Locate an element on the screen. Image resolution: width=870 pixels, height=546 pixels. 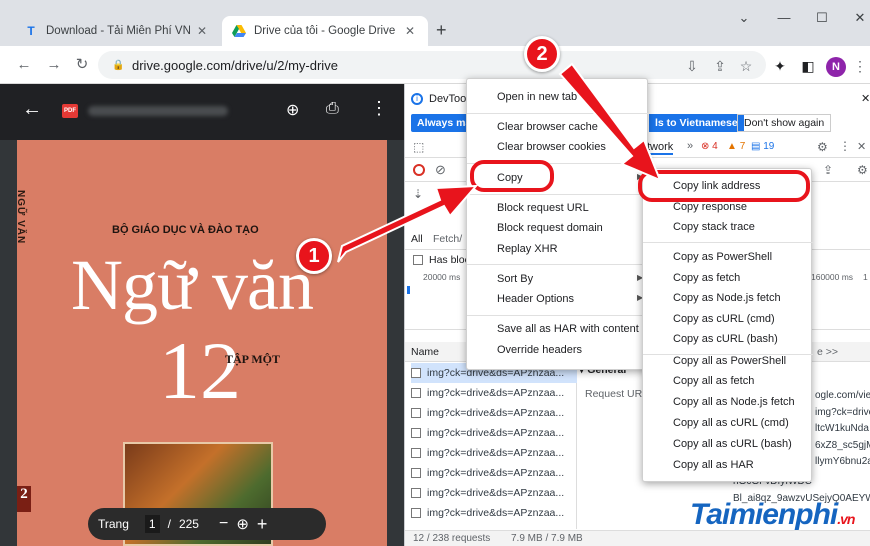
page-number-input: 1 is located at coordinates (152, 524).